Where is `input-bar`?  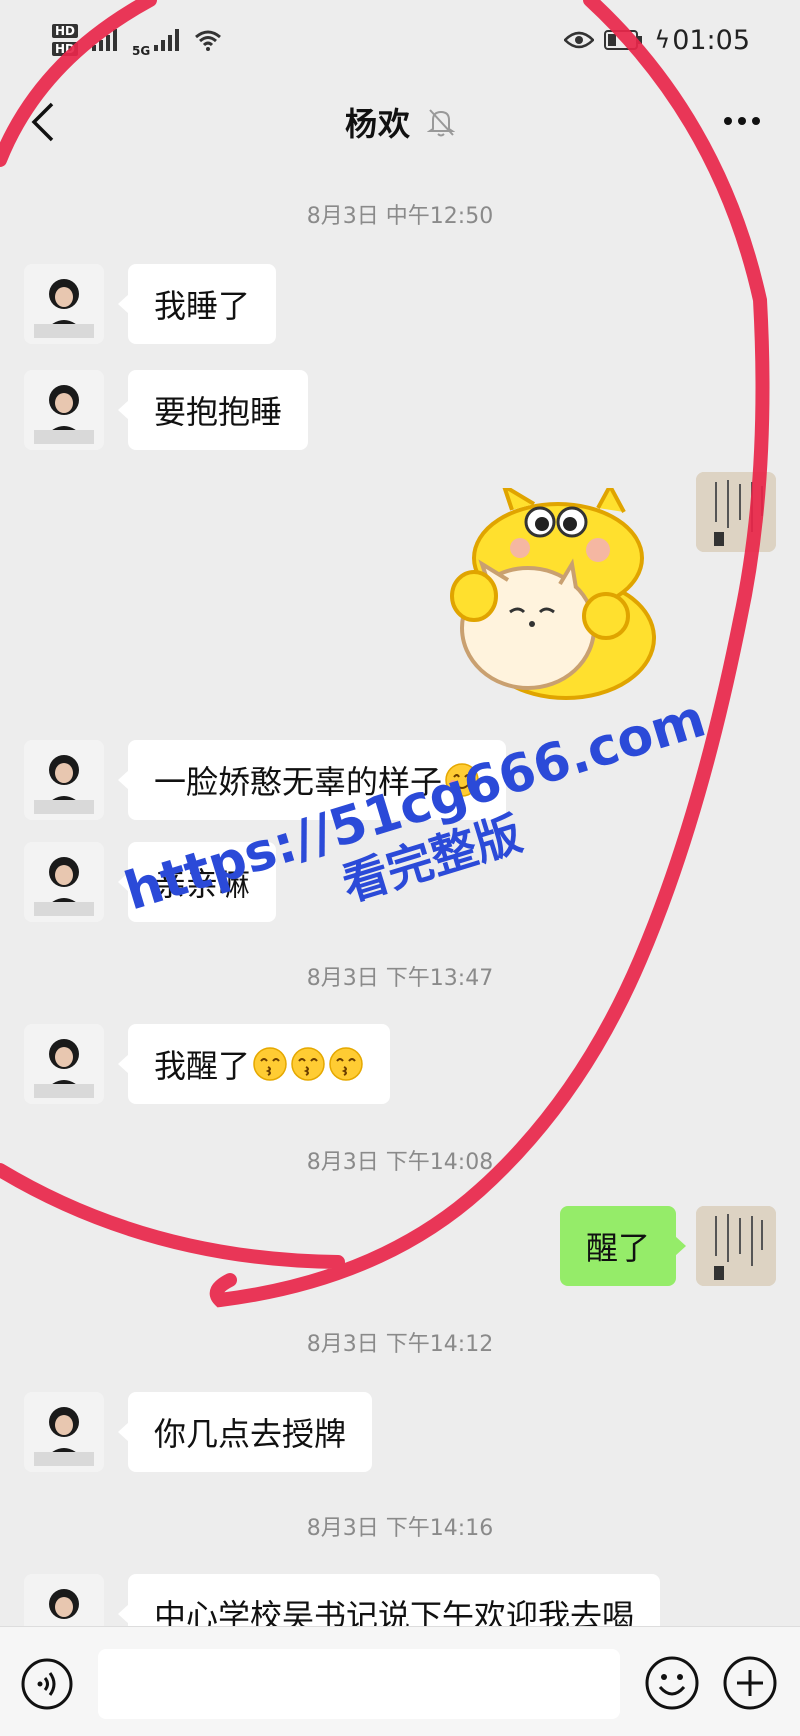 input-bar is located at coordinates (400, 1681).